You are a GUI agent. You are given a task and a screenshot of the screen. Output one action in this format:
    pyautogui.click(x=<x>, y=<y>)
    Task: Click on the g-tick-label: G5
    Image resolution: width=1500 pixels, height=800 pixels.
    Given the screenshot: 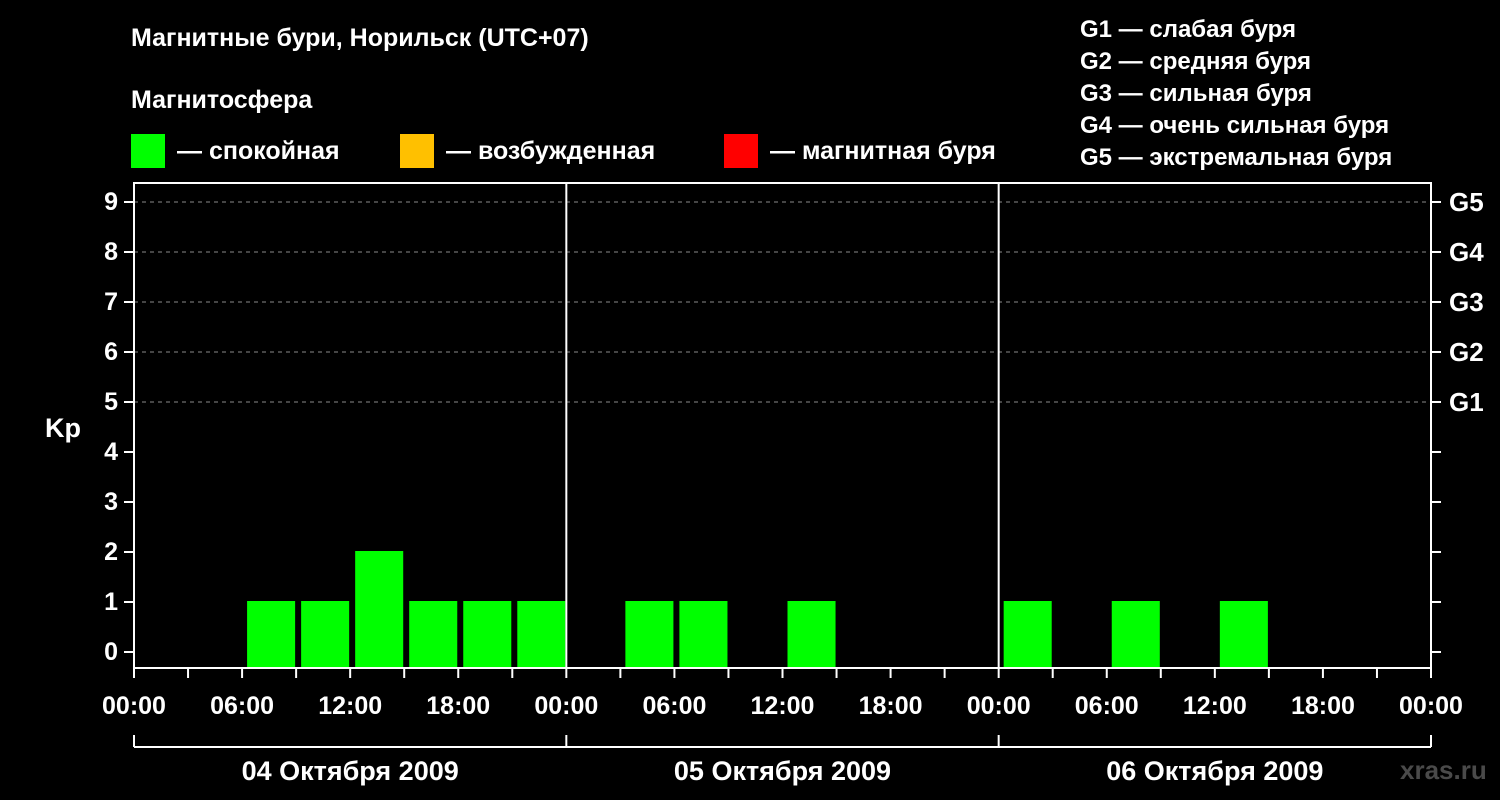 What is the action you would take?
    pyautogui.click(x=1466, y=202)
    